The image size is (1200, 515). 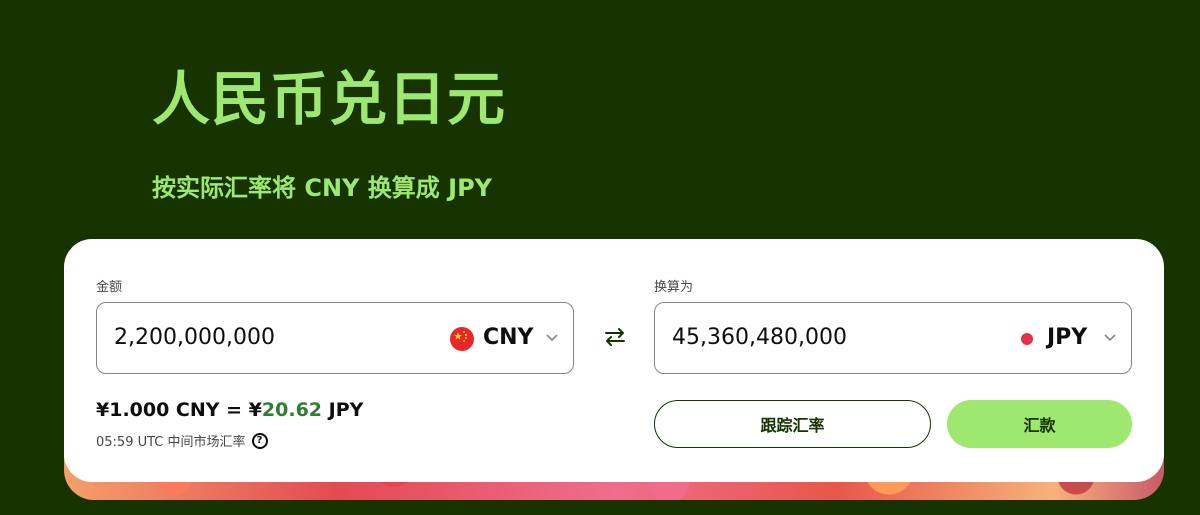 I want to click on converted-field: 45,360,480,000 JPY, so click(x=893, y=338).